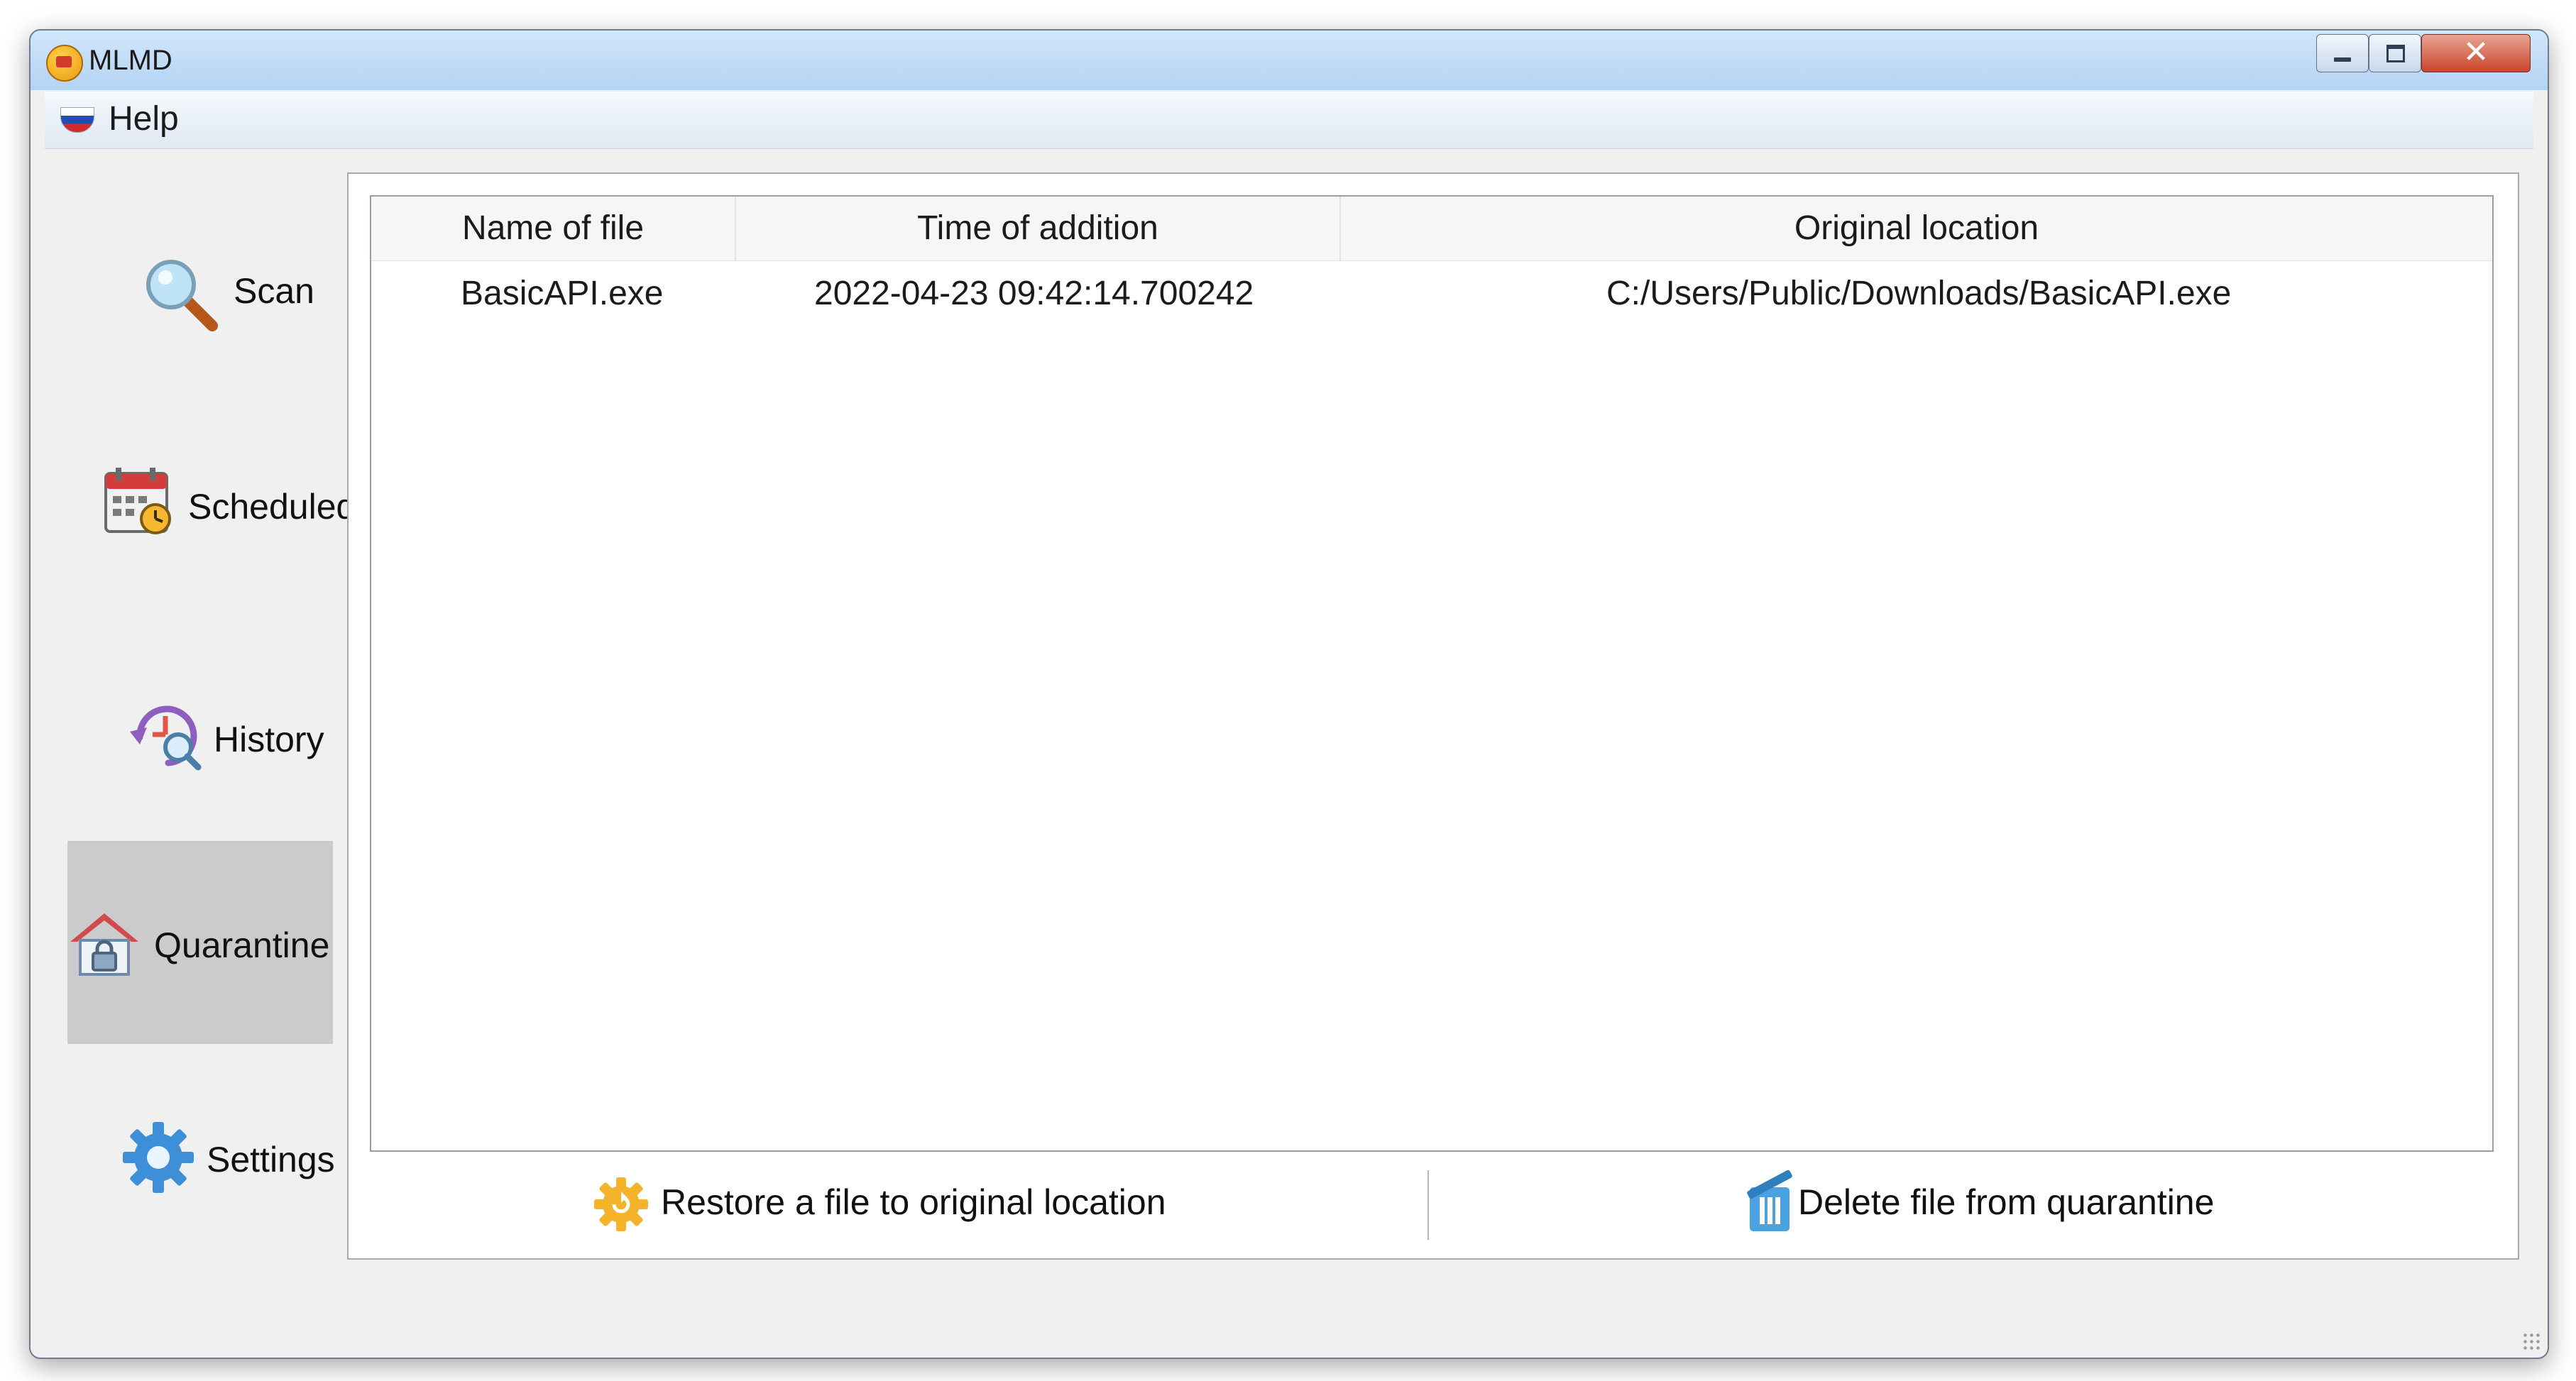 The height and width of the screenshot is (1381, 2576). What do you see at coordinates (158, 1157) in the screenshot?
I see `gear-icon` at bounding box center [158, 1157].